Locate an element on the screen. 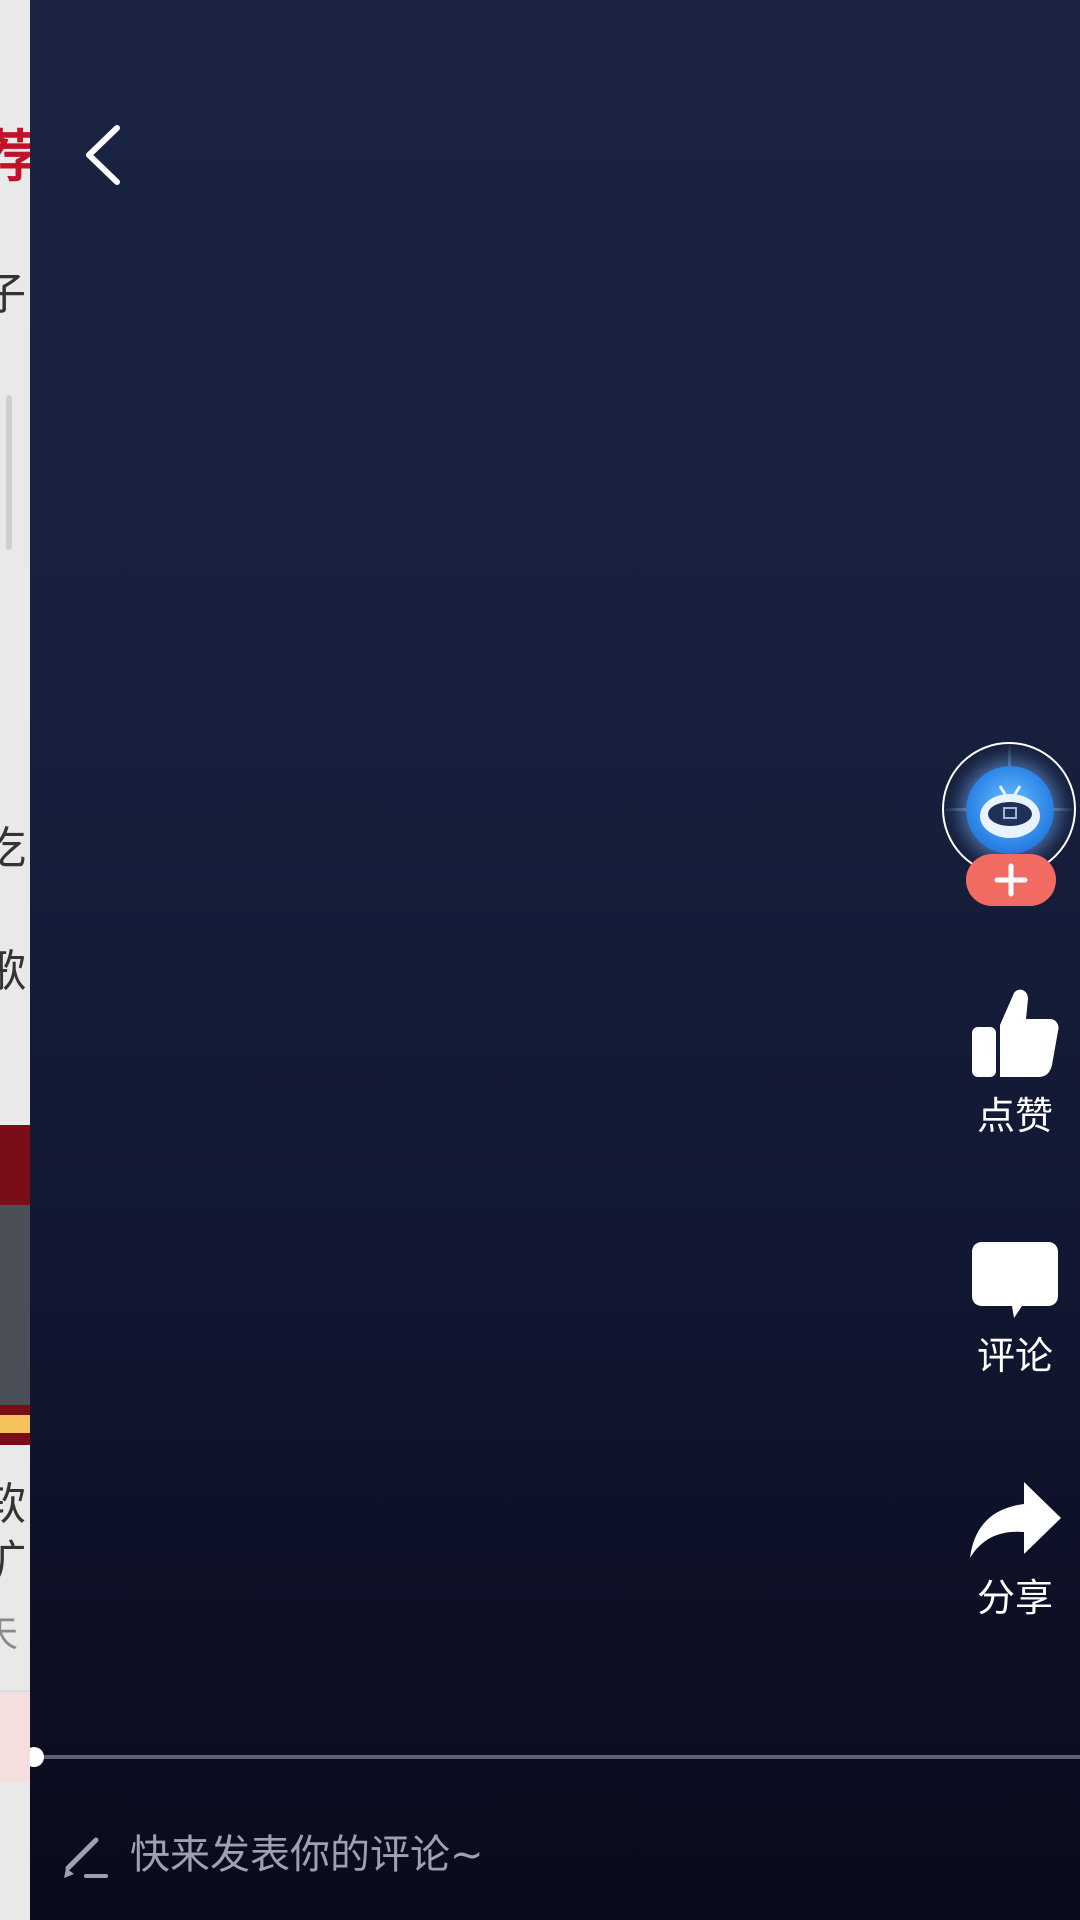  background-fragment: 荐 is located at coordinates (15, 157).